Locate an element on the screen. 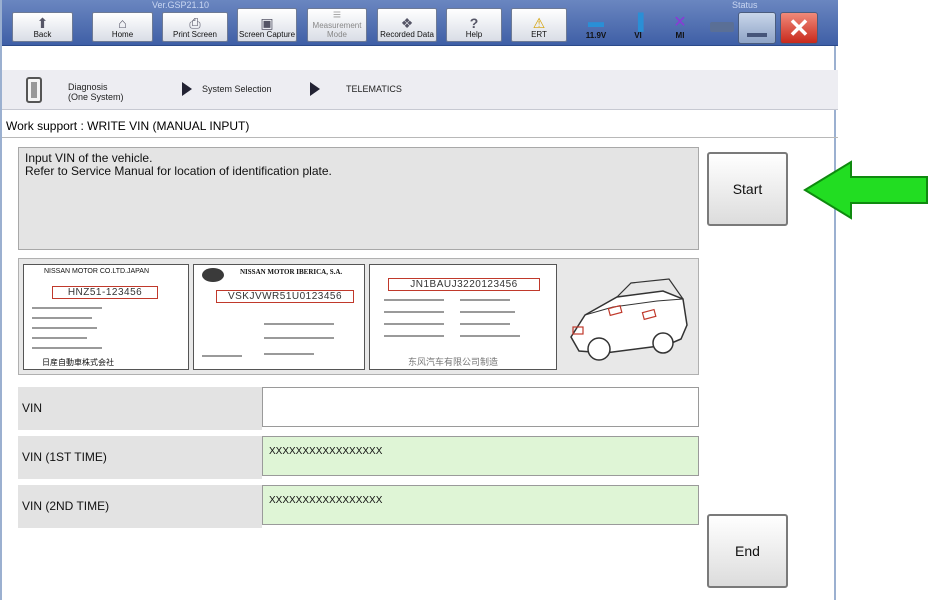 The height and width of the screenshot is (600, 933). plate-japan-footer: 日産自動車株式会社 is located at coordinates (78, 362).